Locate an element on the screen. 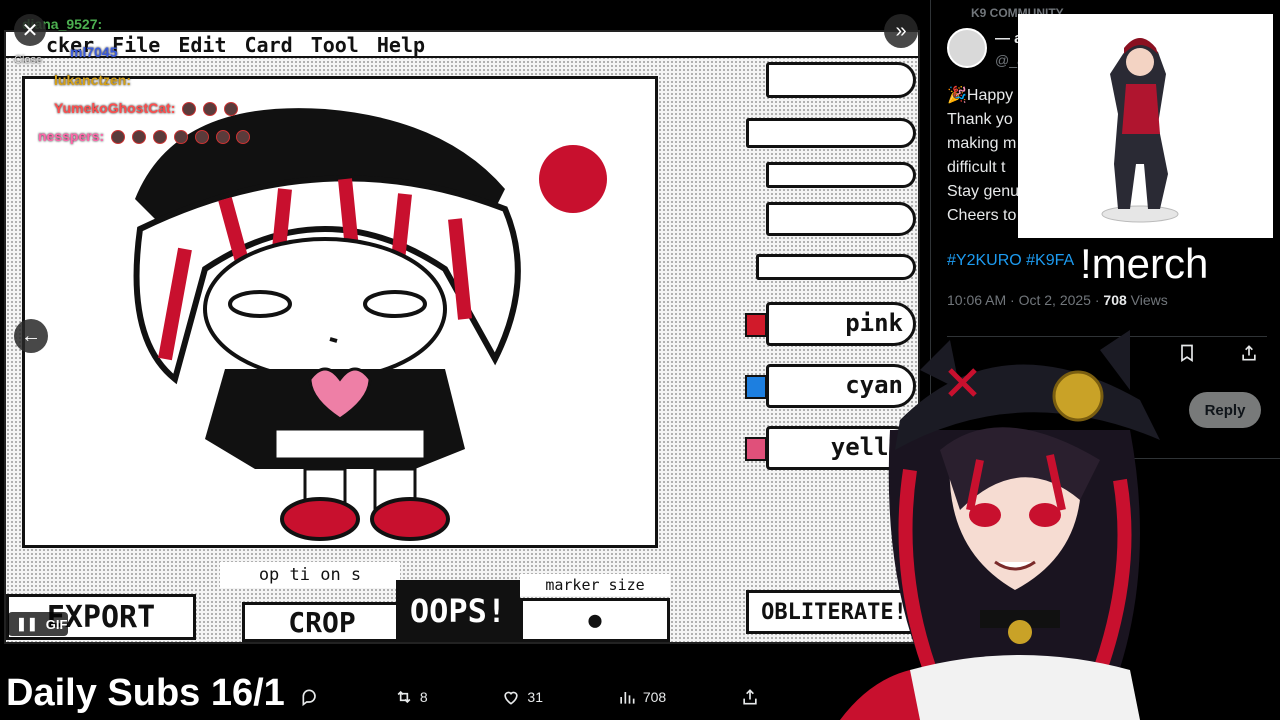 The image size is (1280, 720). menu-edit: Edit is located at coordinates (202, 45).